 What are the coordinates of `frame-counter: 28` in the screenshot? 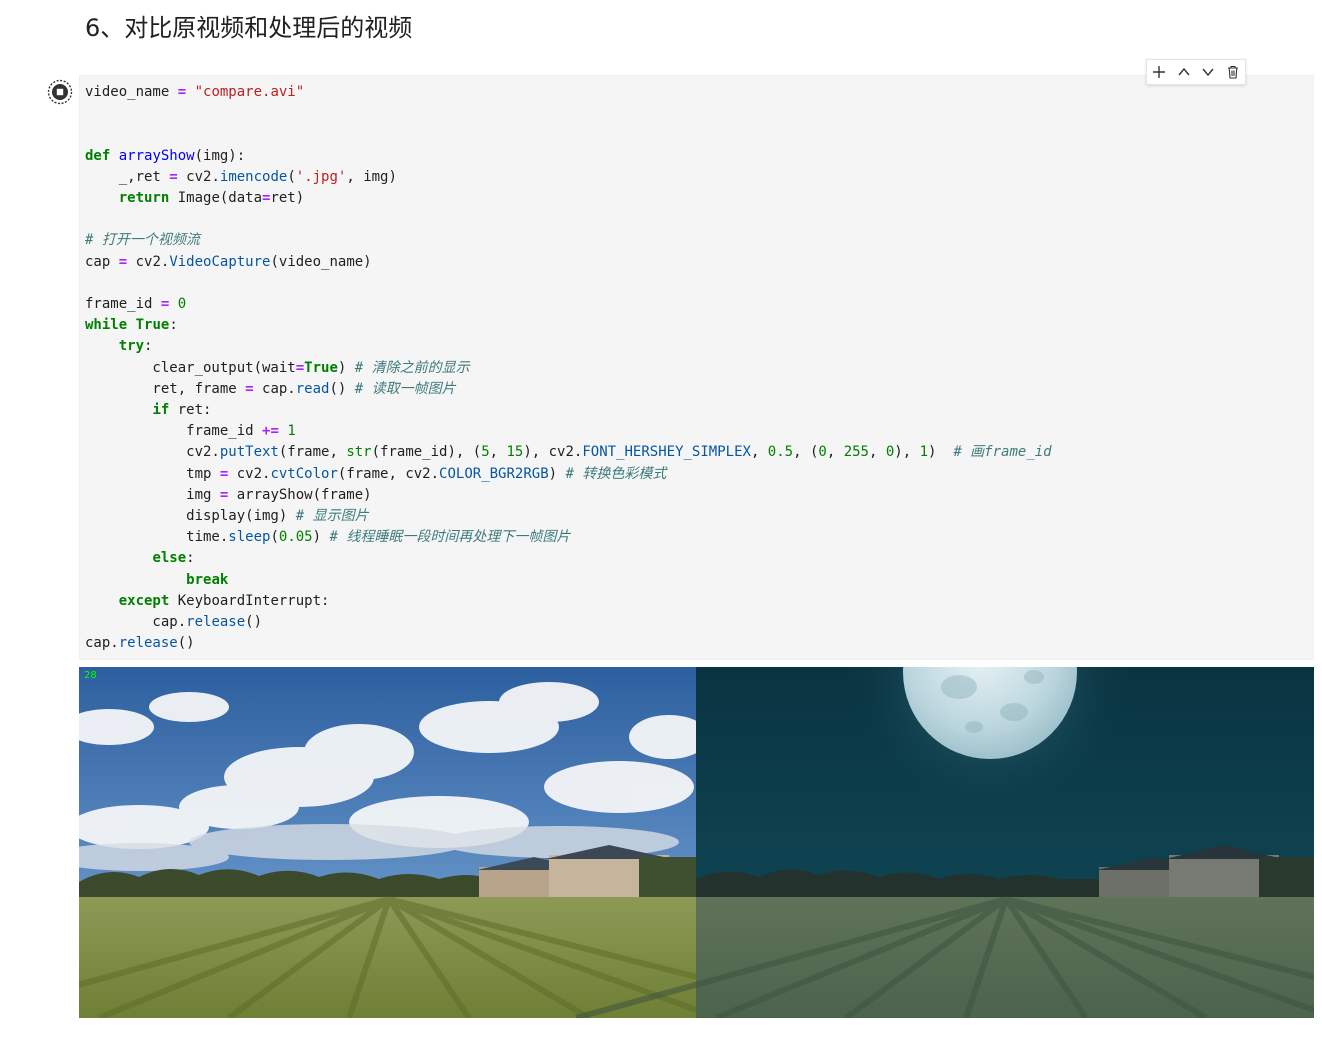 It's located at (90, 675).